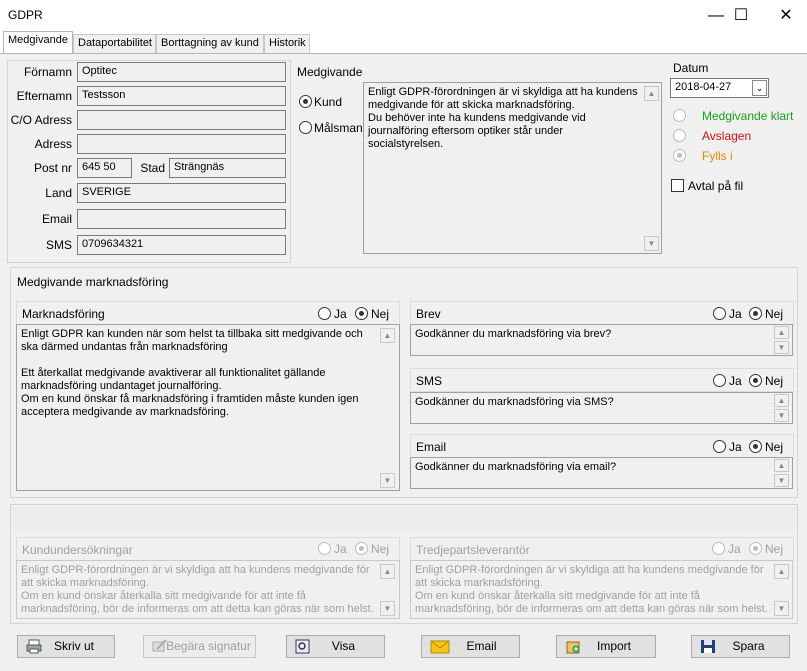 Image resolution: width=807 pixels, height=671 pixels. I want to click on kund-ja-label: Ja, so click(340, 549).